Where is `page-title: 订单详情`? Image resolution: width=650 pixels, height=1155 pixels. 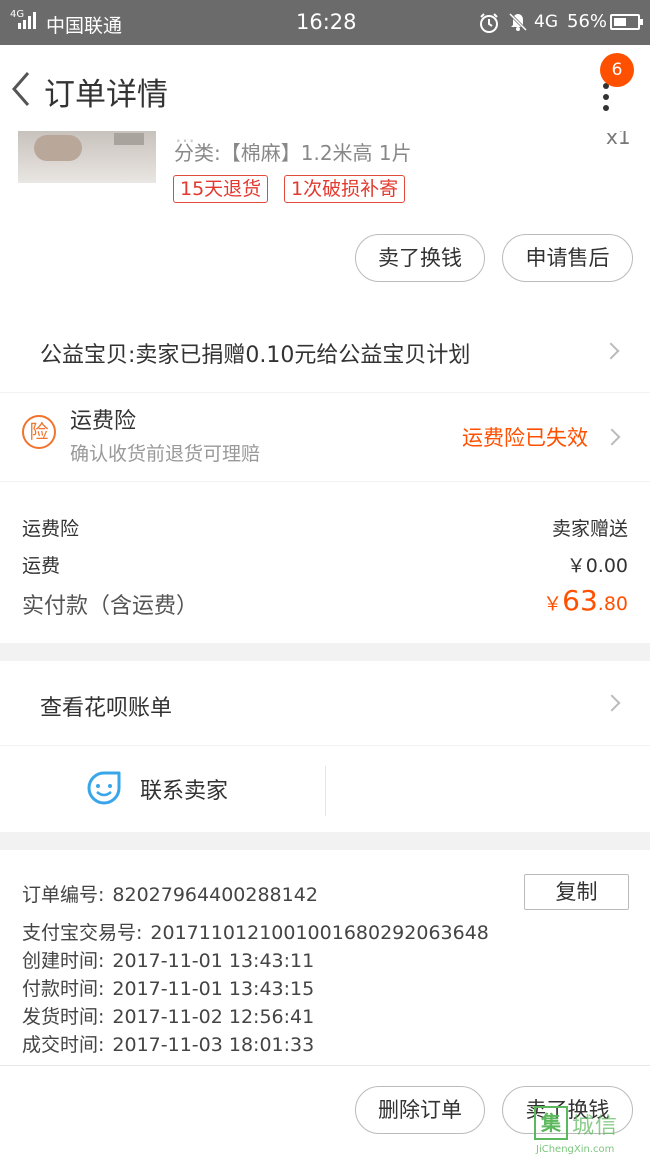 page-title: 订单详情 is located at coordinates (106, 95).